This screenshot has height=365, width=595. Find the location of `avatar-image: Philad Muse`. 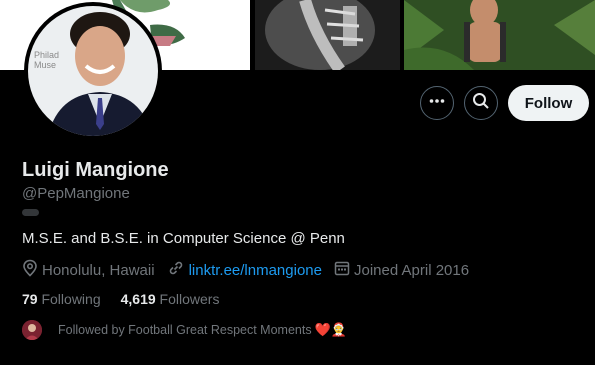

avatar-image: Philad Muse is located at coordinates (93, 71).